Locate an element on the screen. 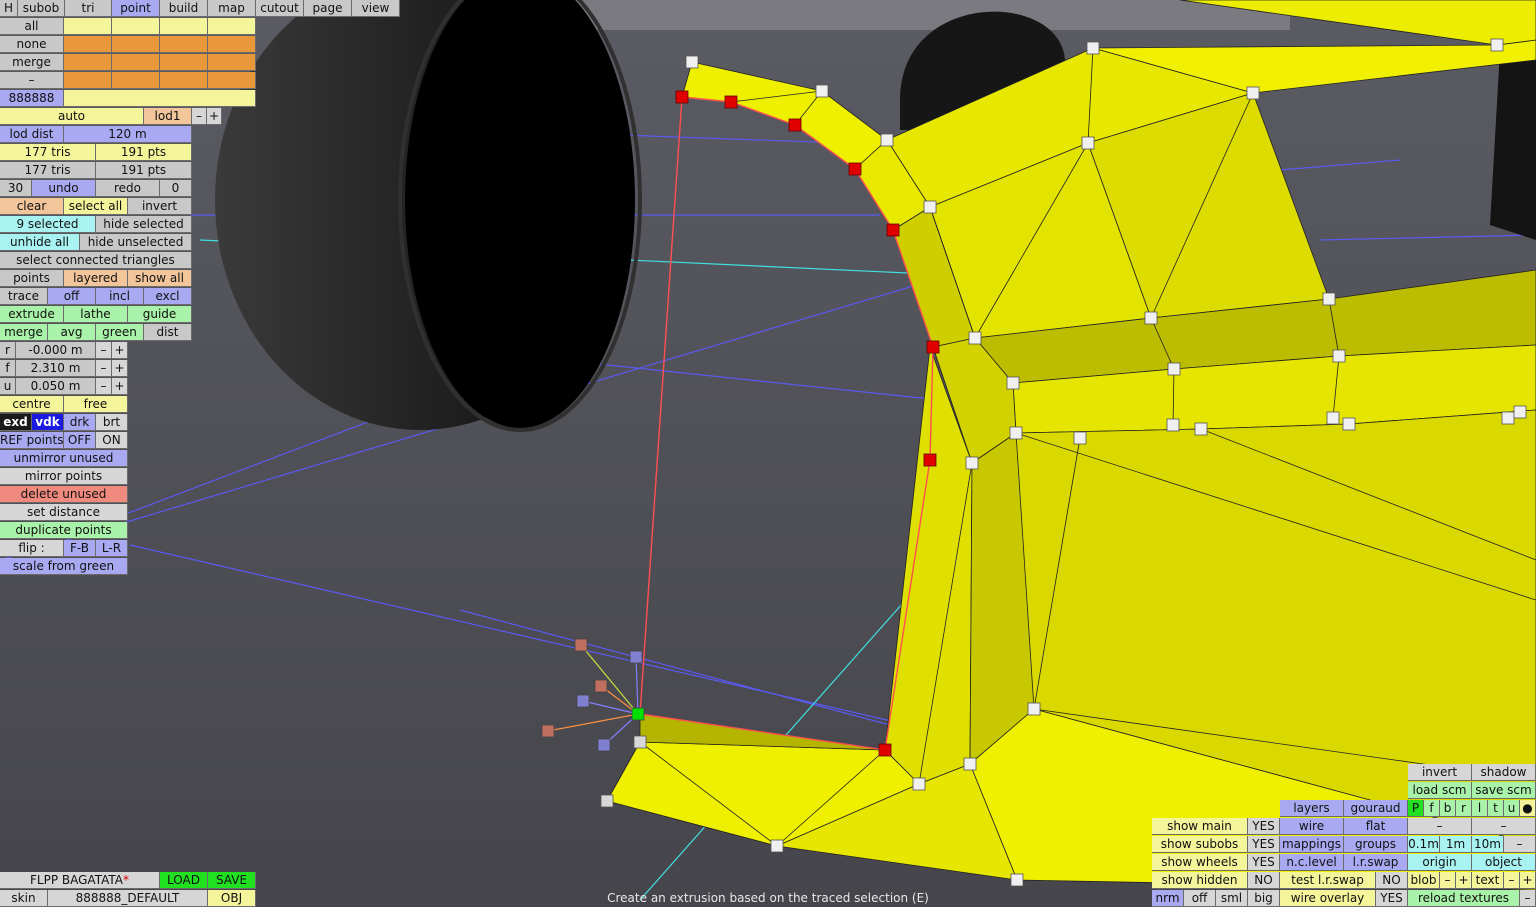 This screenshot has height=907, width=1536. coord-f-minus: – is located at coordinates (104, 368).